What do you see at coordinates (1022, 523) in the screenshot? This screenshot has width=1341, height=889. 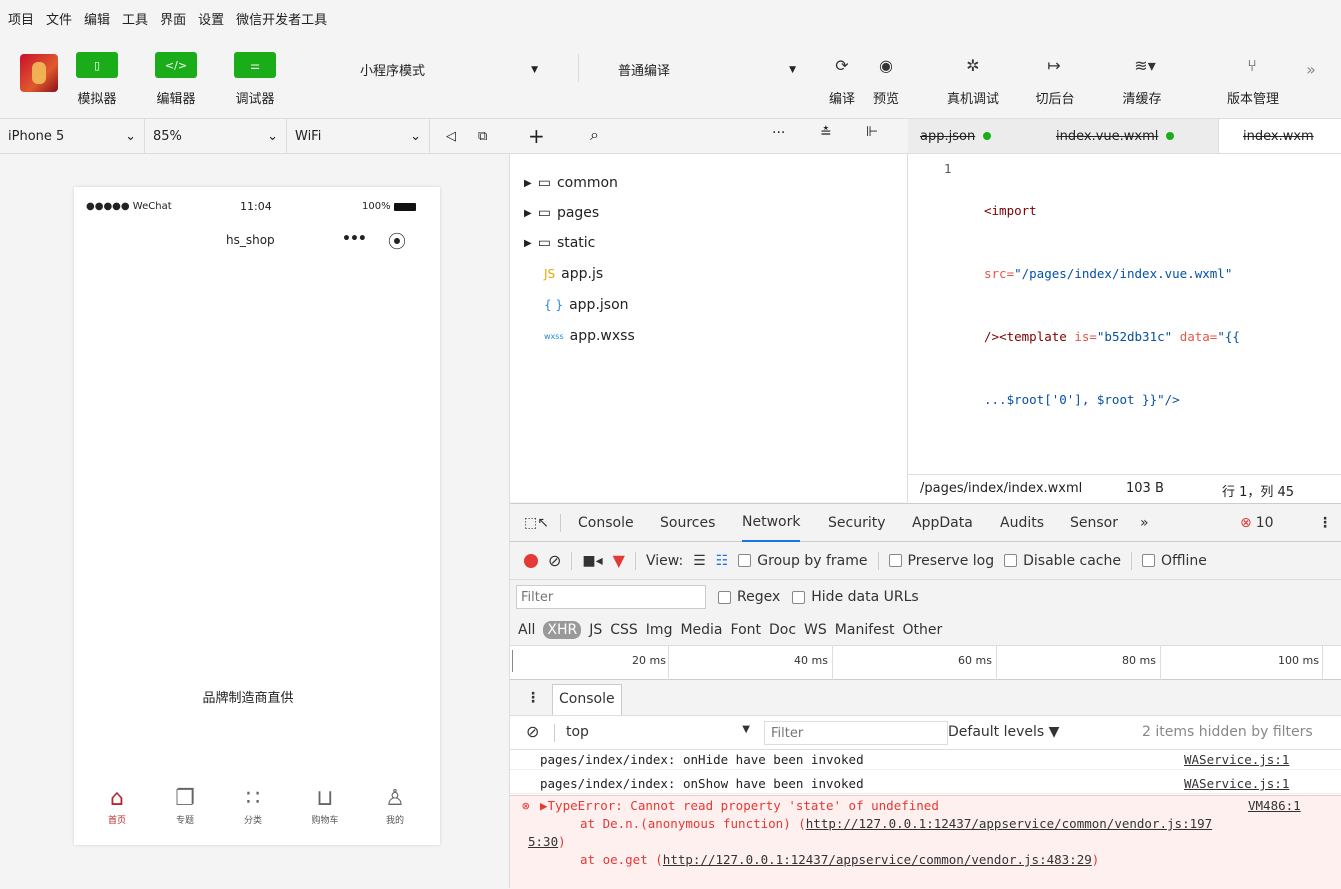 I see `devtools-tab-audits: Audits` at bounding box center [1022, 523].